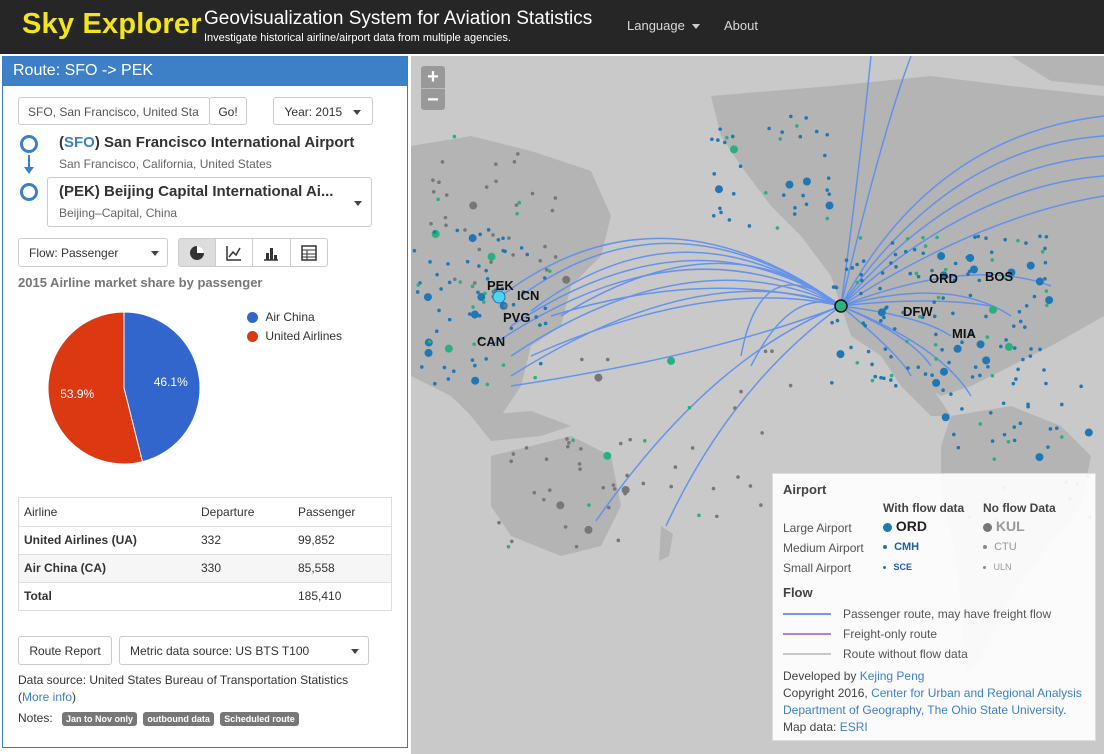  Describe the element at coordinates (500, 285) in the screenshot. I see `airport-label-pek: PEK` at that location.